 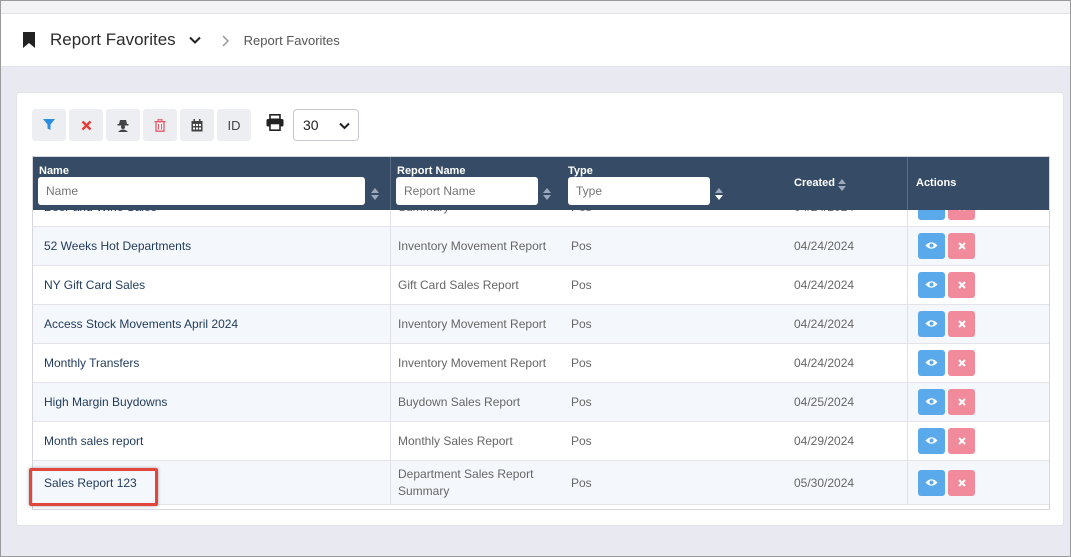 I want to click on column-created: Created, so click(x=847, y=183).